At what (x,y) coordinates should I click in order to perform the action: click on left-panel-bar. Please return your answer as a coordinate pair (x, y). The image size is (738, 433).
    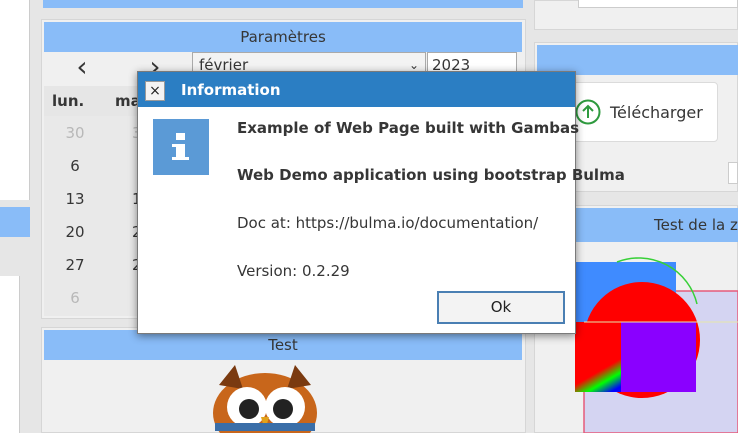
    Looking at the image, I should click on (15, 222).